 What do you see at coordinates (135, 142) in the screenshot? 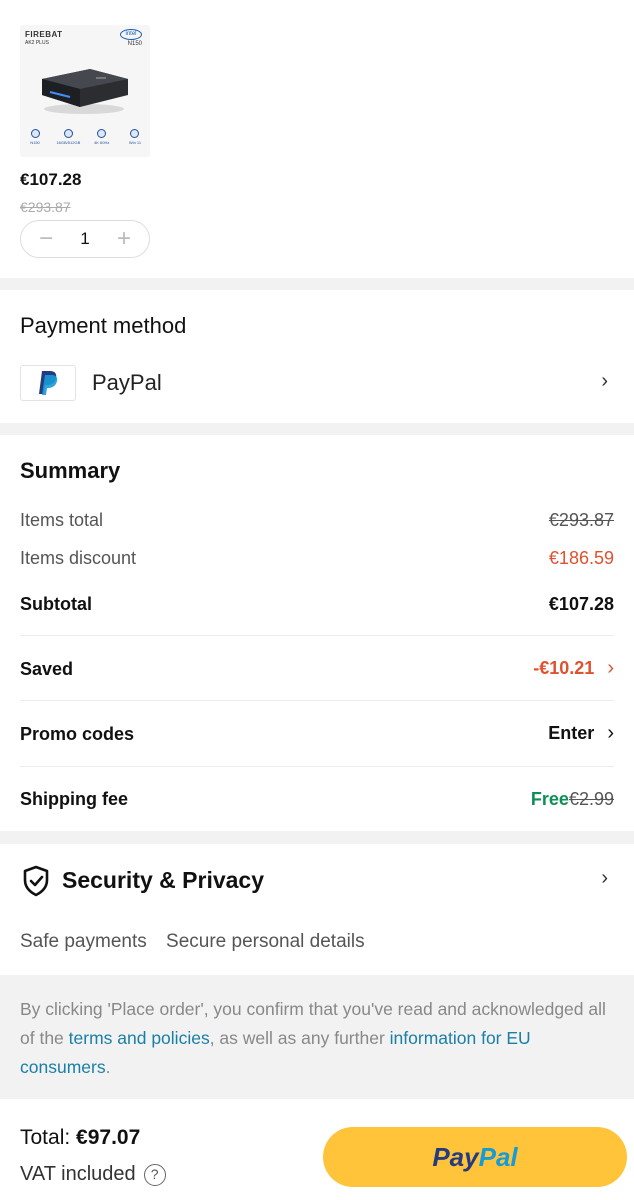
I see `spec-label: Win 11` at bounding box center [135, 142].